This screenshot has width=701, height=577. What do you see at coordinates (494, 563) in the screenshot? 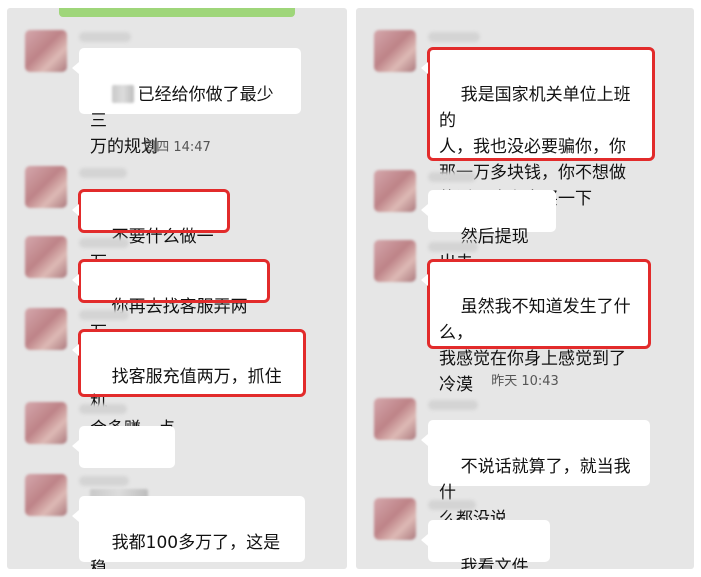
I see `message-text-5: 我看文件去了` at bounding box center [494, 563].